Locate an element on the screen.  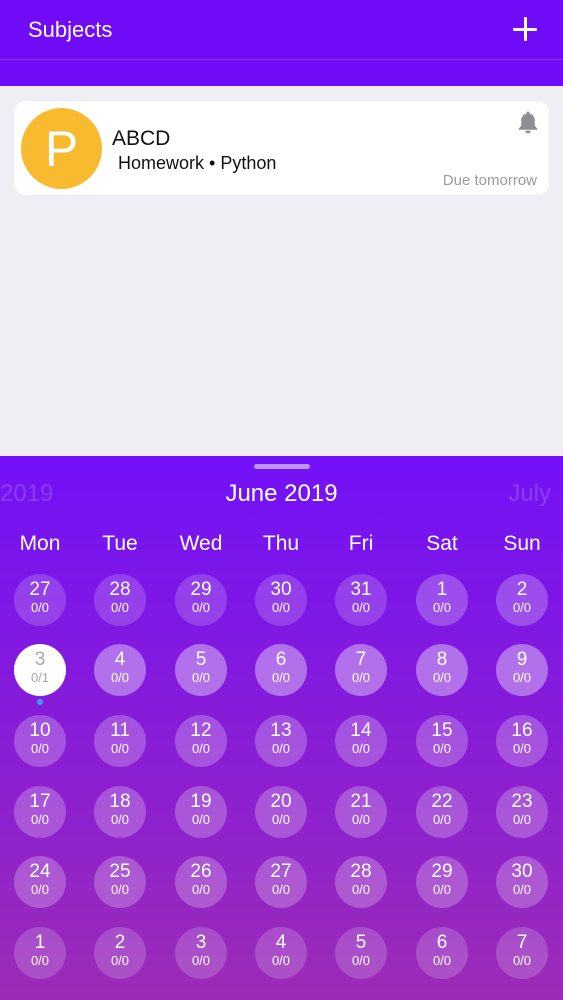
calendar-day: 19 0/0 is located at coordinates (201, 812).